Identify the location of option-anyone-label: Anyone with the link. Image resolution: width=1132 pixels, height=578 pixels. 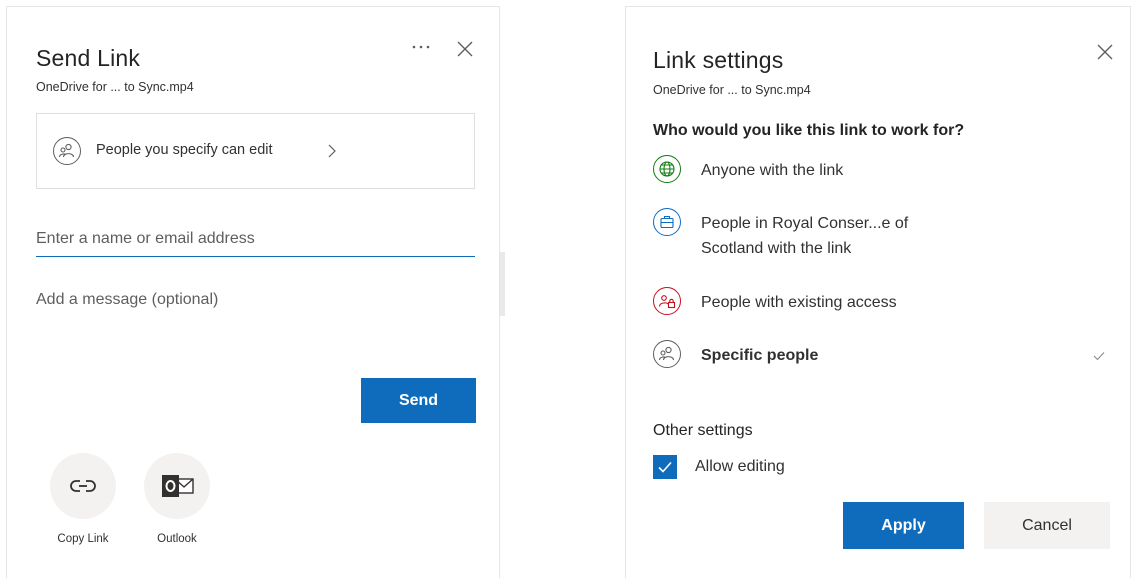
(772, 170).